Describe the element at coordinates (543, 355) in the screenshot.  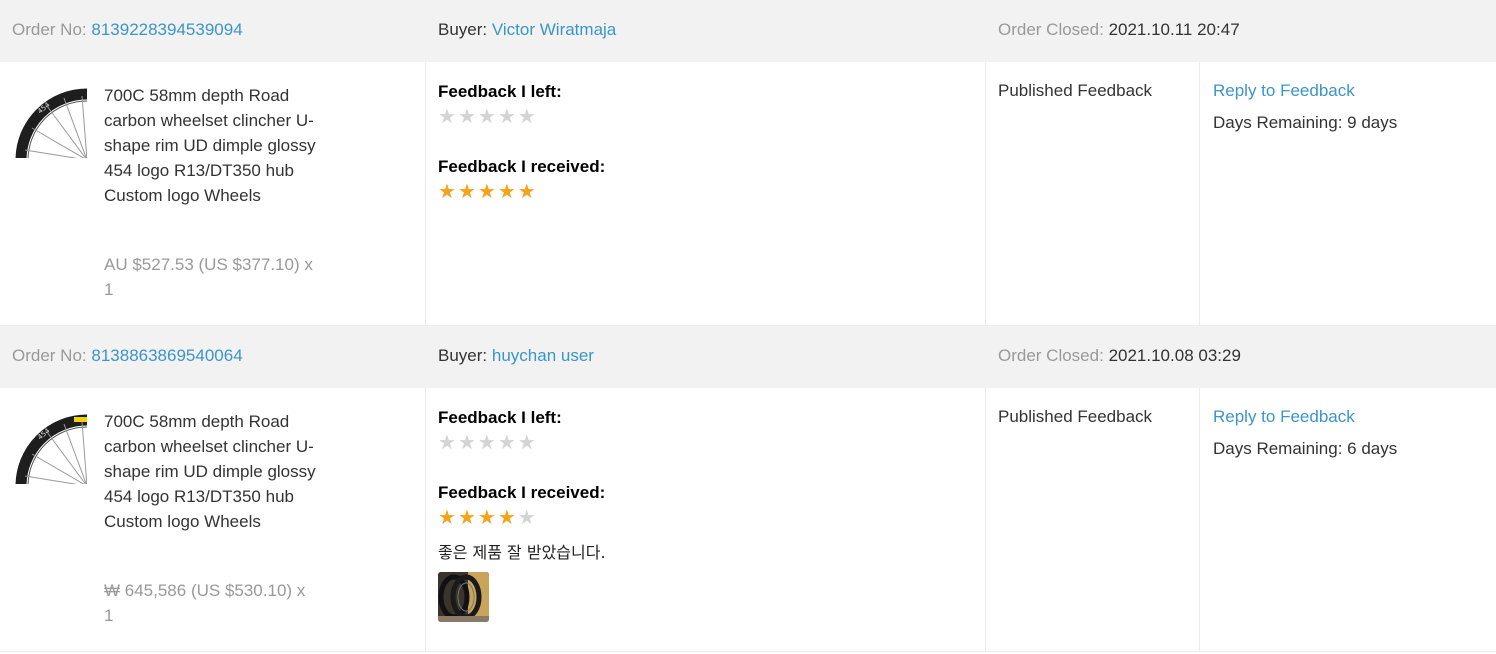
I see `buyer-link: huychan user` at that location.